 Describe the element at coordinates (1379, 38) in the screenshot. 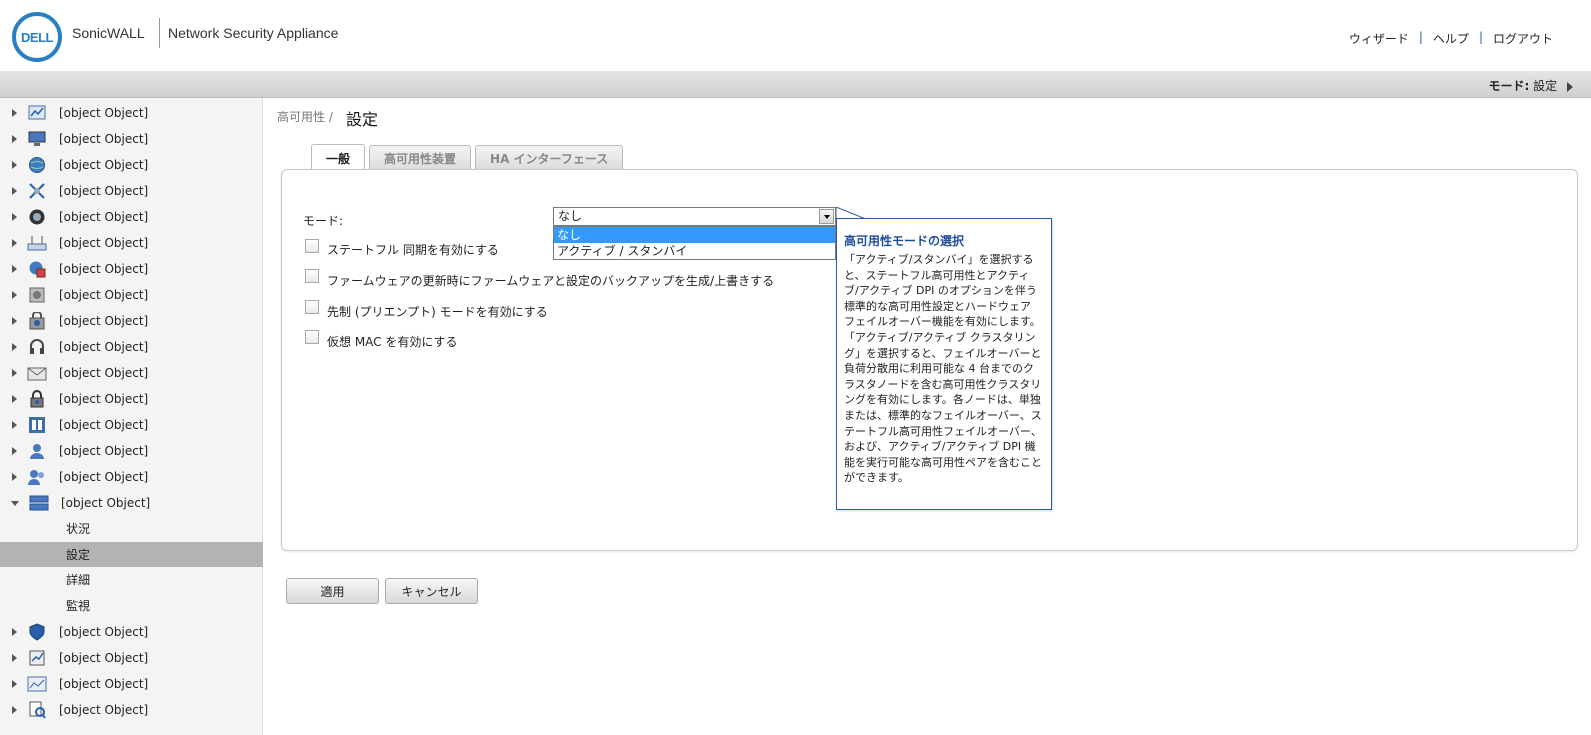

I see `wizard-link: ウィザード` at that location.